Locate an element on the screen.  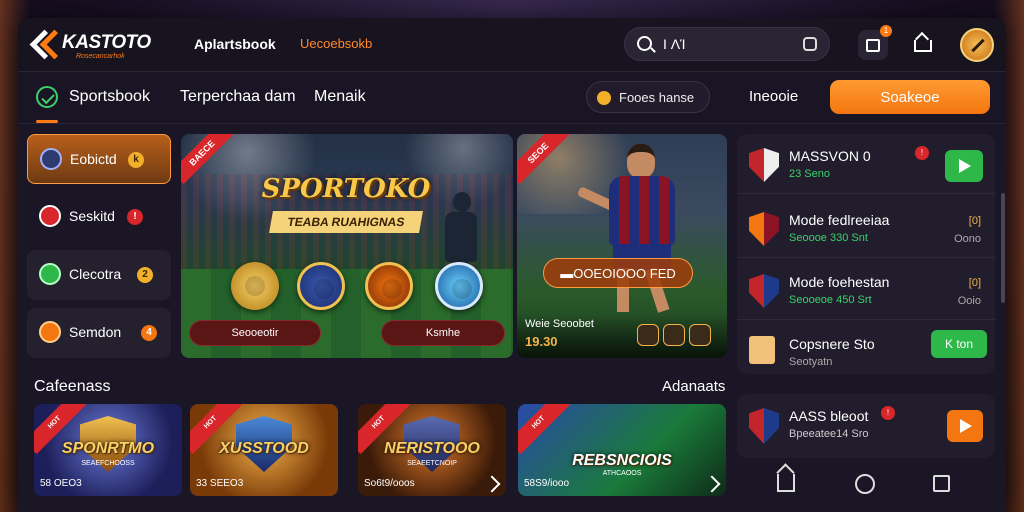
tile-caption: 58 OEO3 is located at coordinates (61, 483).